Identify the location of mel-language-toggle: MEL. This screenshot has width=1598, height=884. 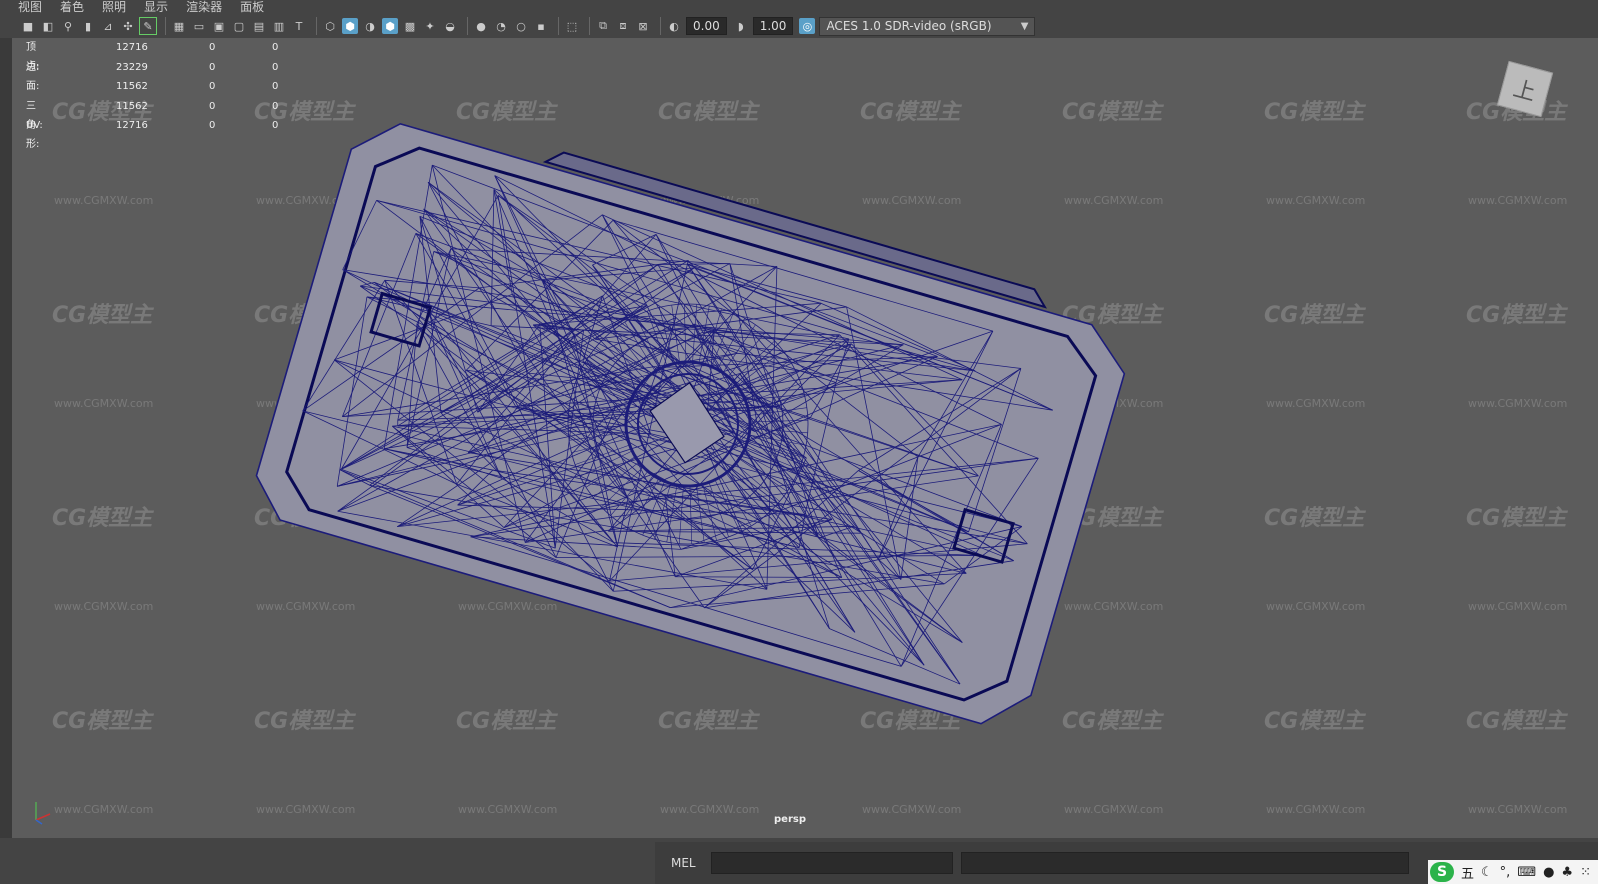
(688, 863).